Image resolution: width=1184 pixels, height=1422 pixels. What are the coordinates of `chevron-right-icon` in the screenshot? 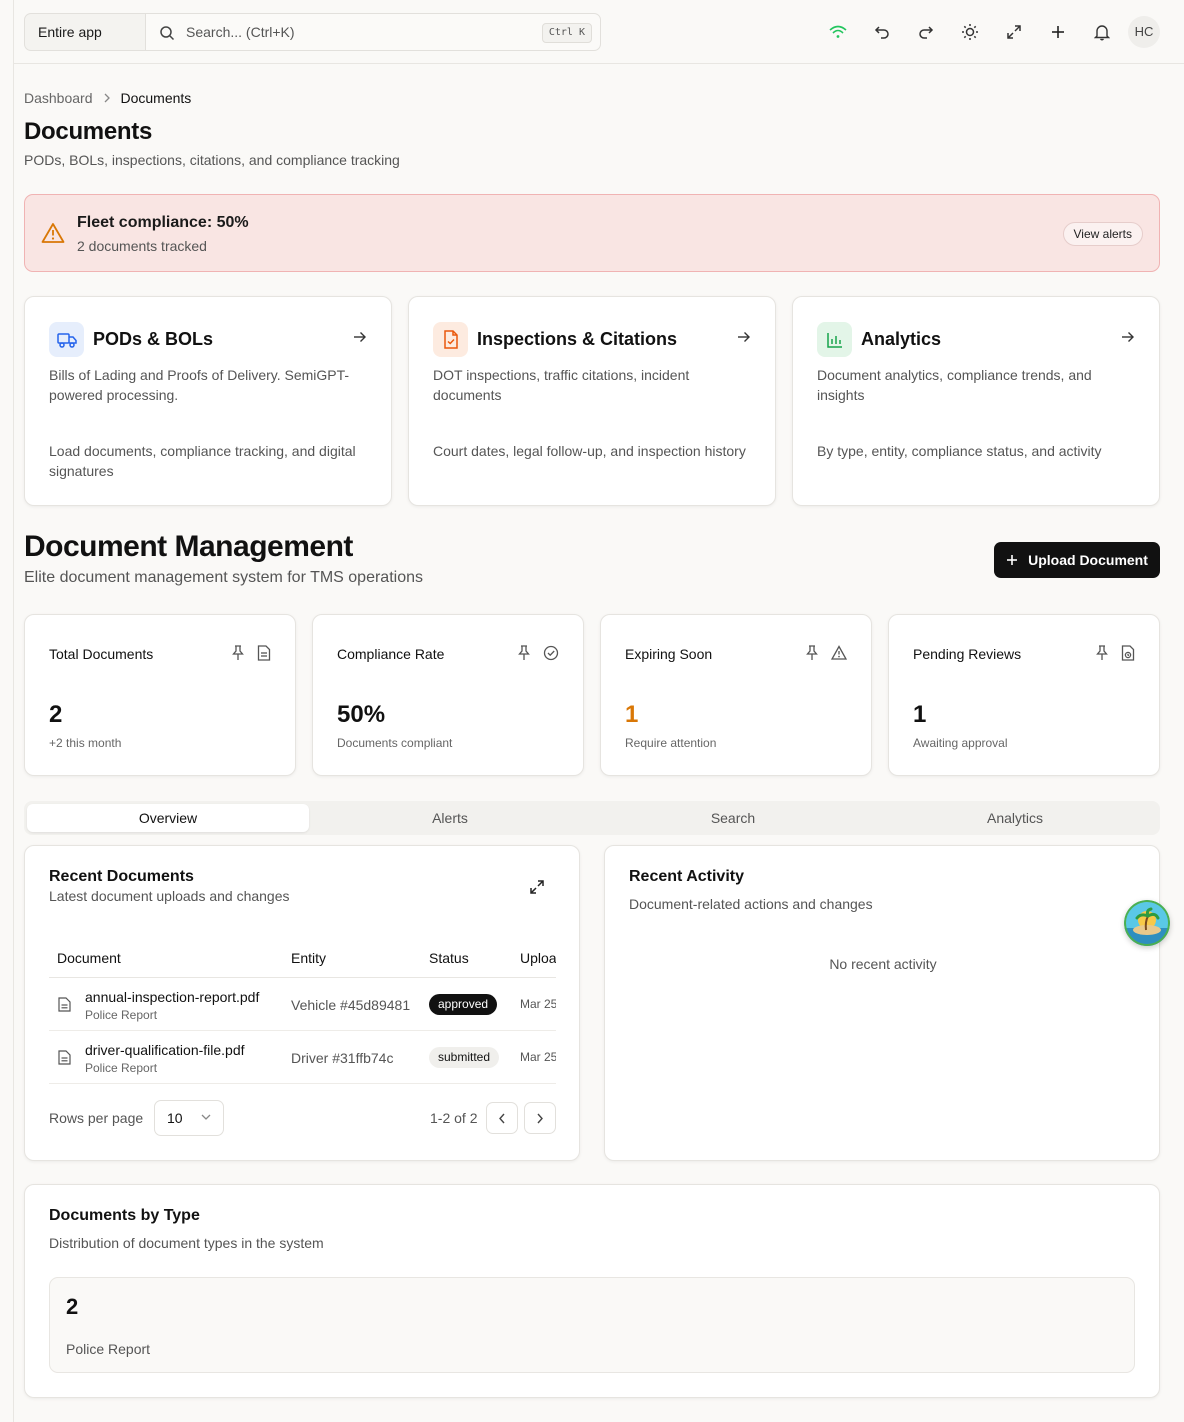 It's located at (540, 1118).